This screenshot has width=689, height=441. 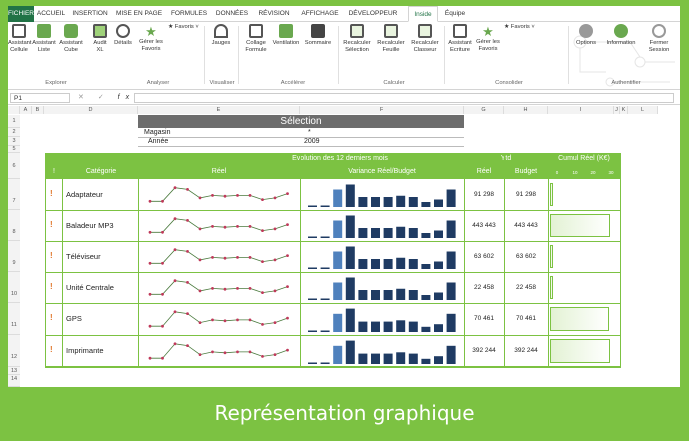 I want to click on information-button: Information, so click(x=621, y=35).